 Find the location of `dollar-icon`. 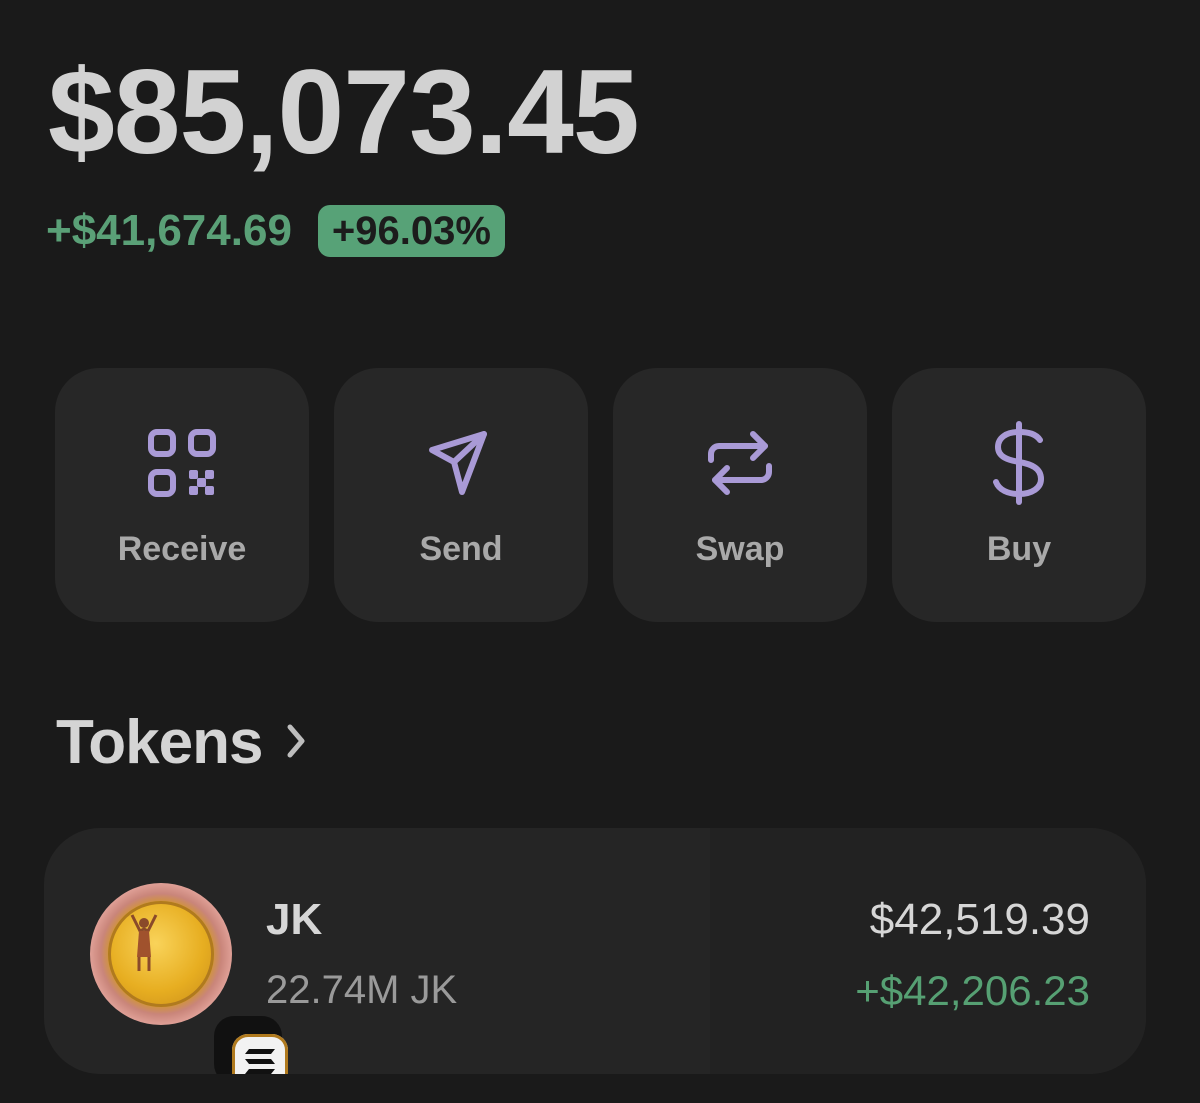

dollar-icon is located at coordinates (1019, 463).